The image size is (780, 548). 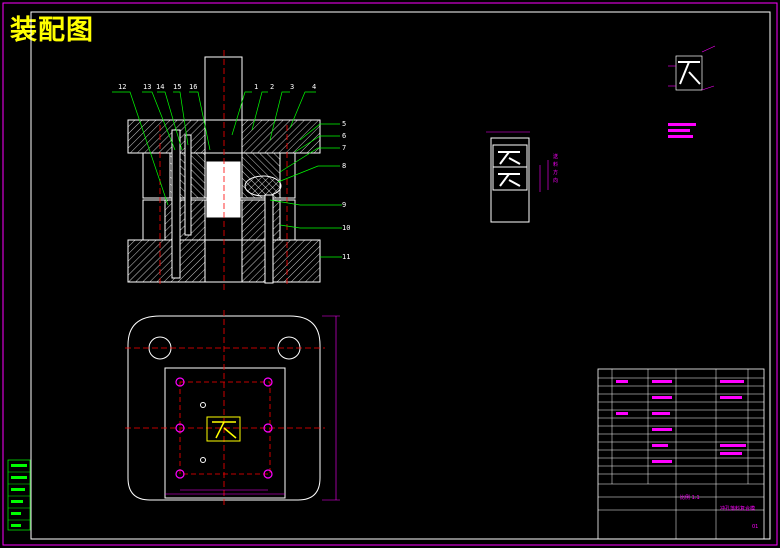 I want to click on callout-3: 3, so click(x=292, y=87).